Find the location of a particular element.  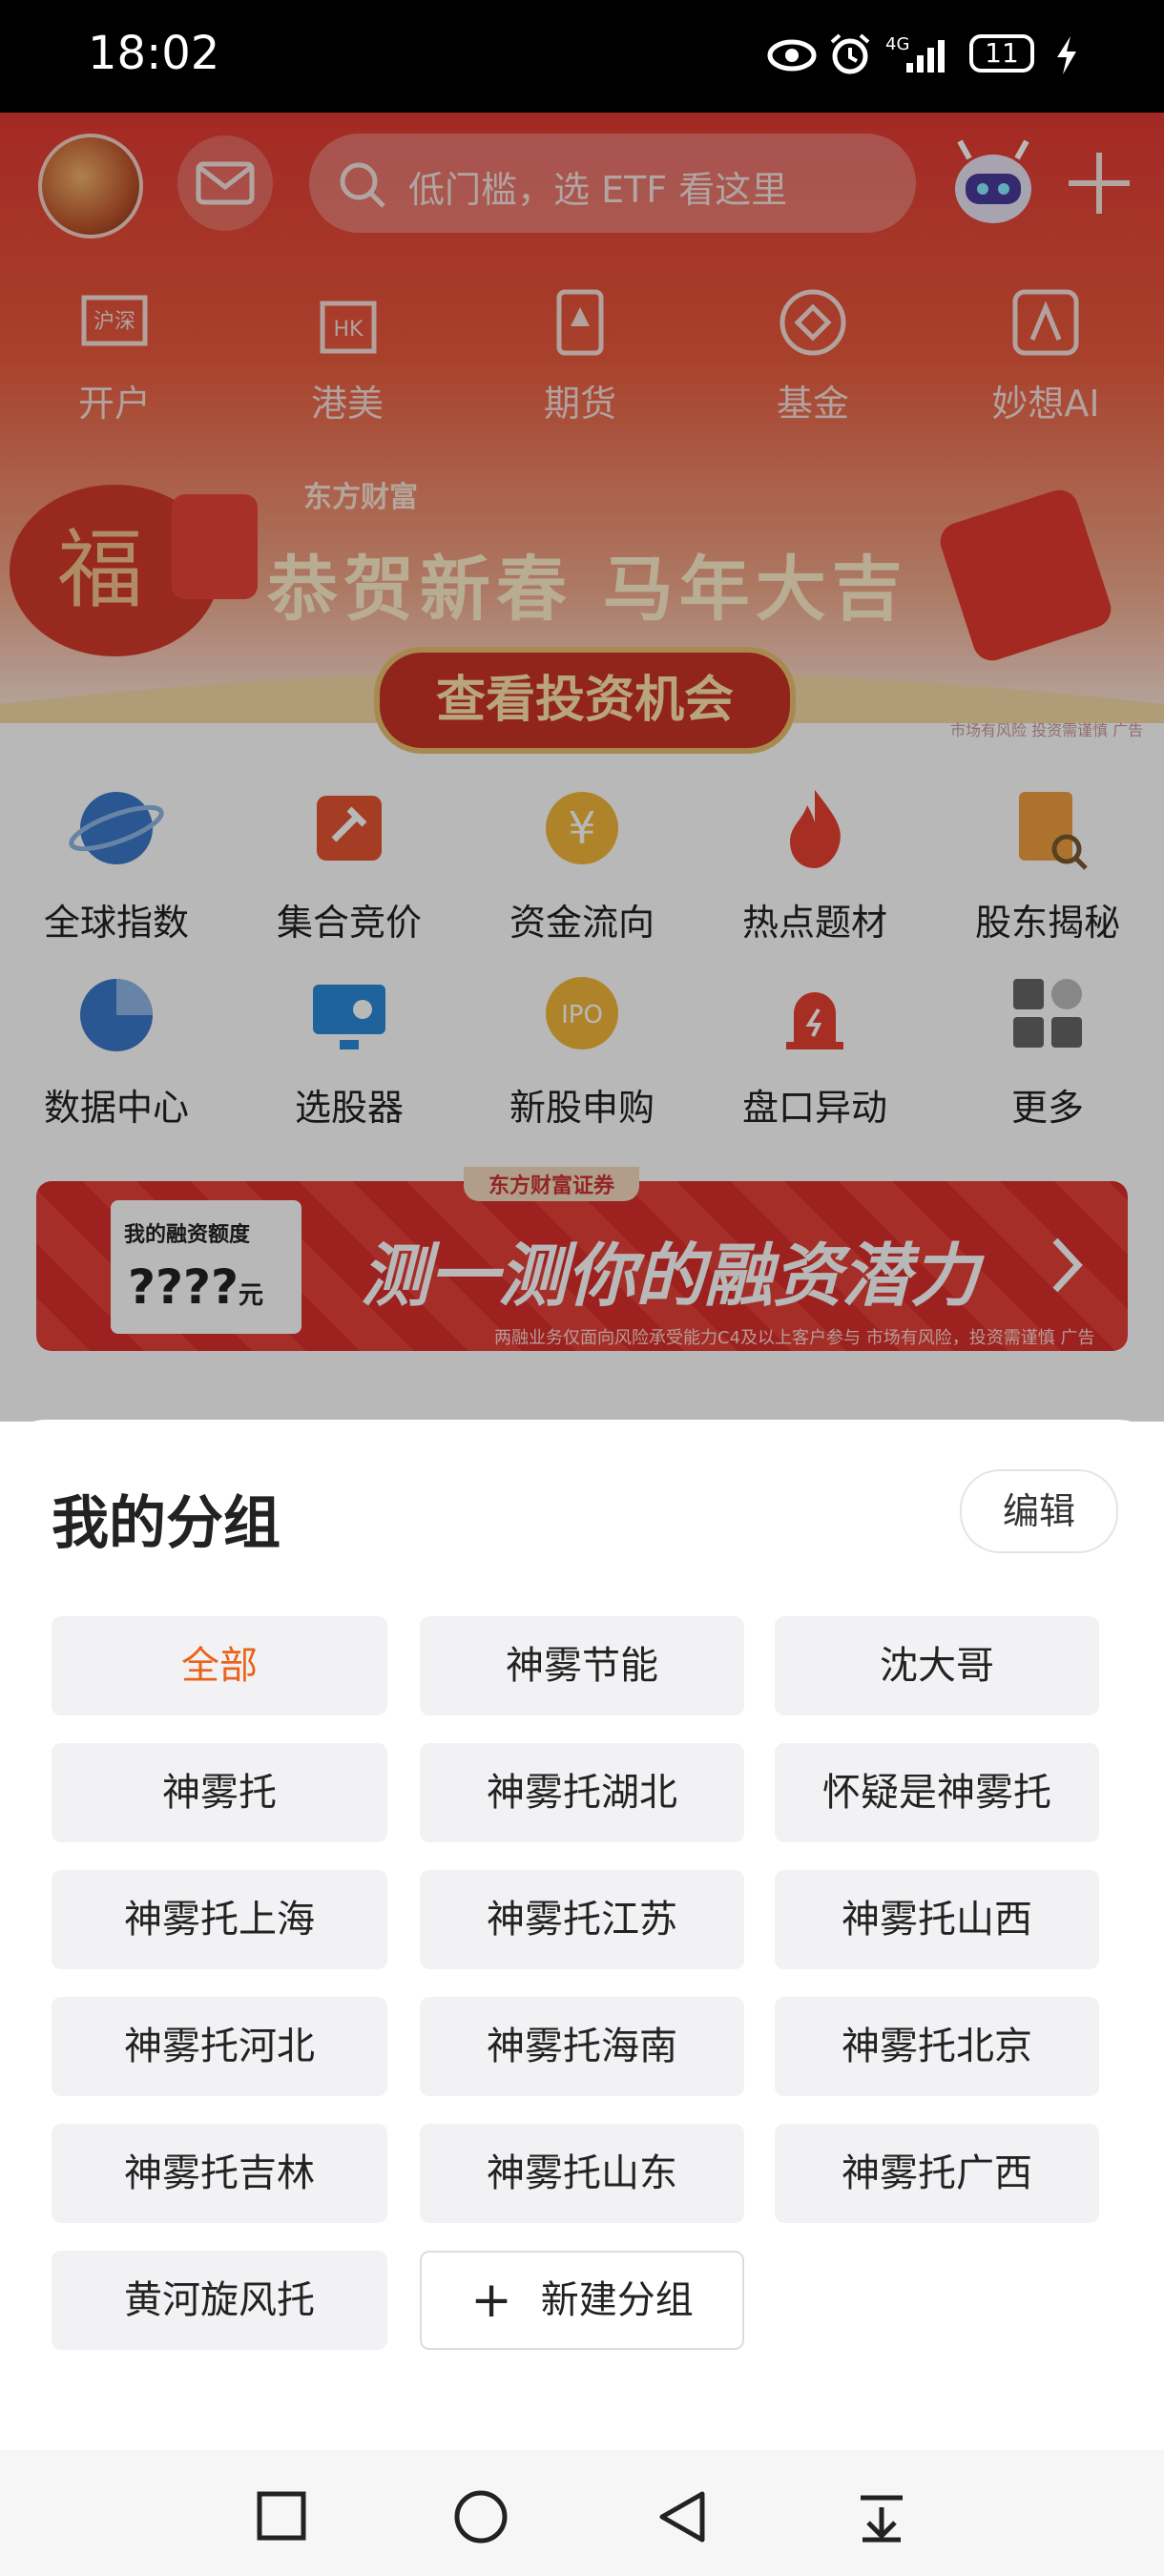

alarm-clock-icon is located at coordinates (850, 53).